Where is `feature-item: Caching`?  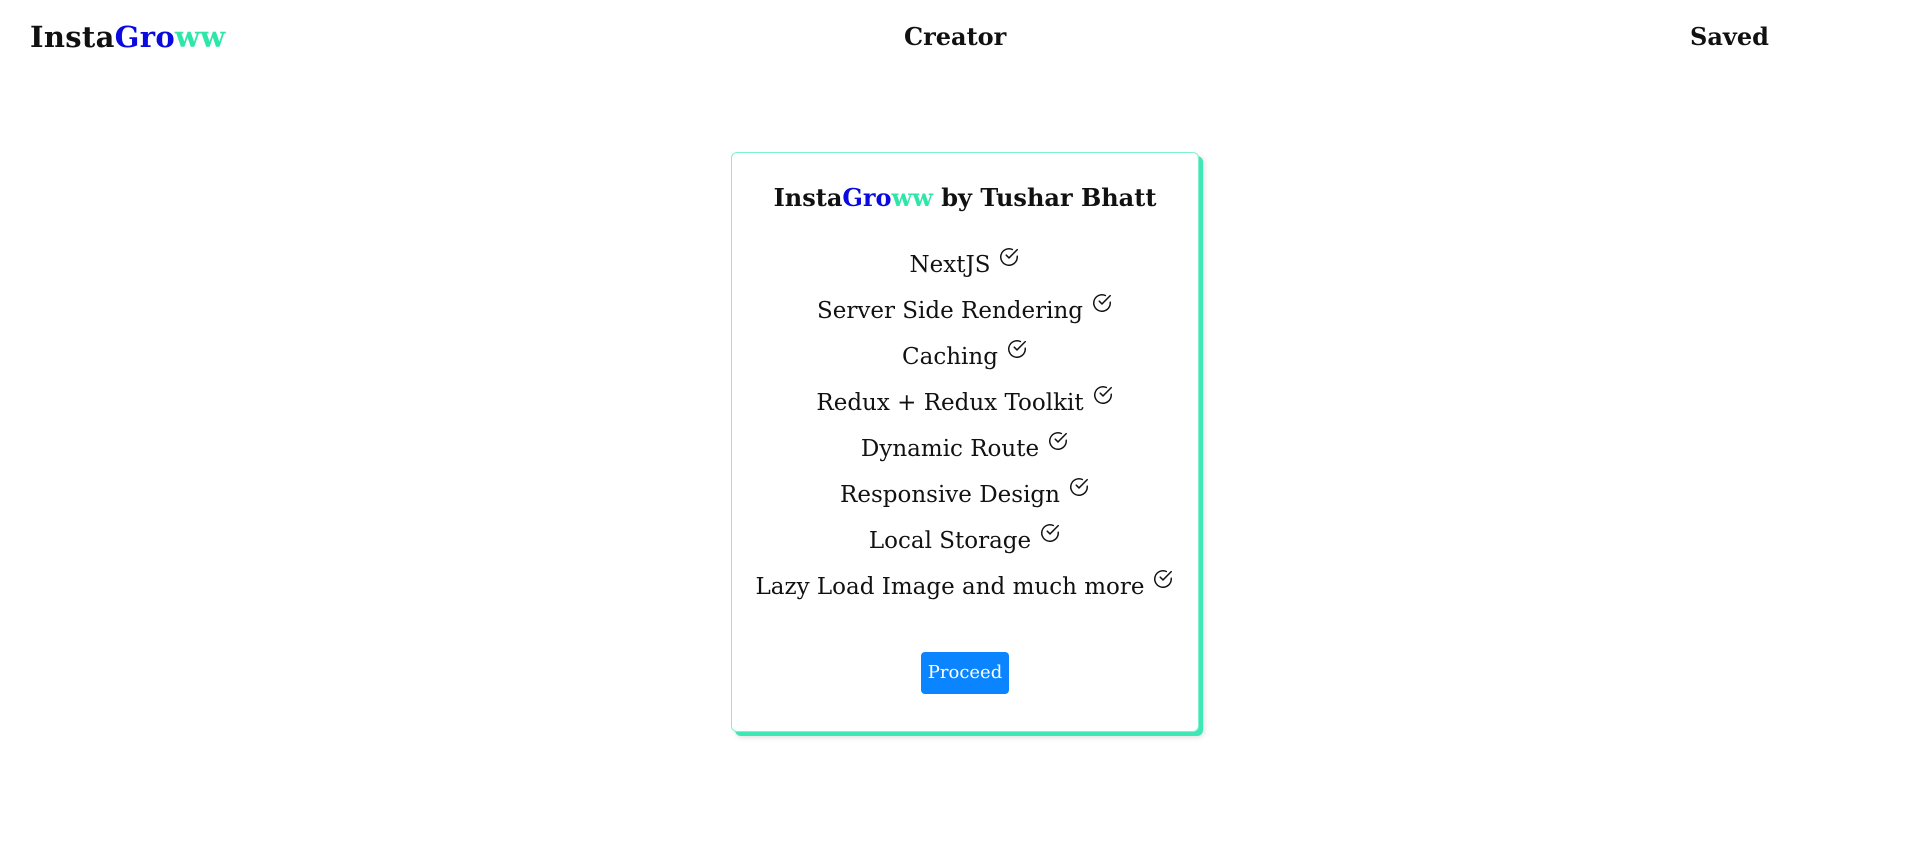
feature-item: Caching is located at coordinates (965, 357).